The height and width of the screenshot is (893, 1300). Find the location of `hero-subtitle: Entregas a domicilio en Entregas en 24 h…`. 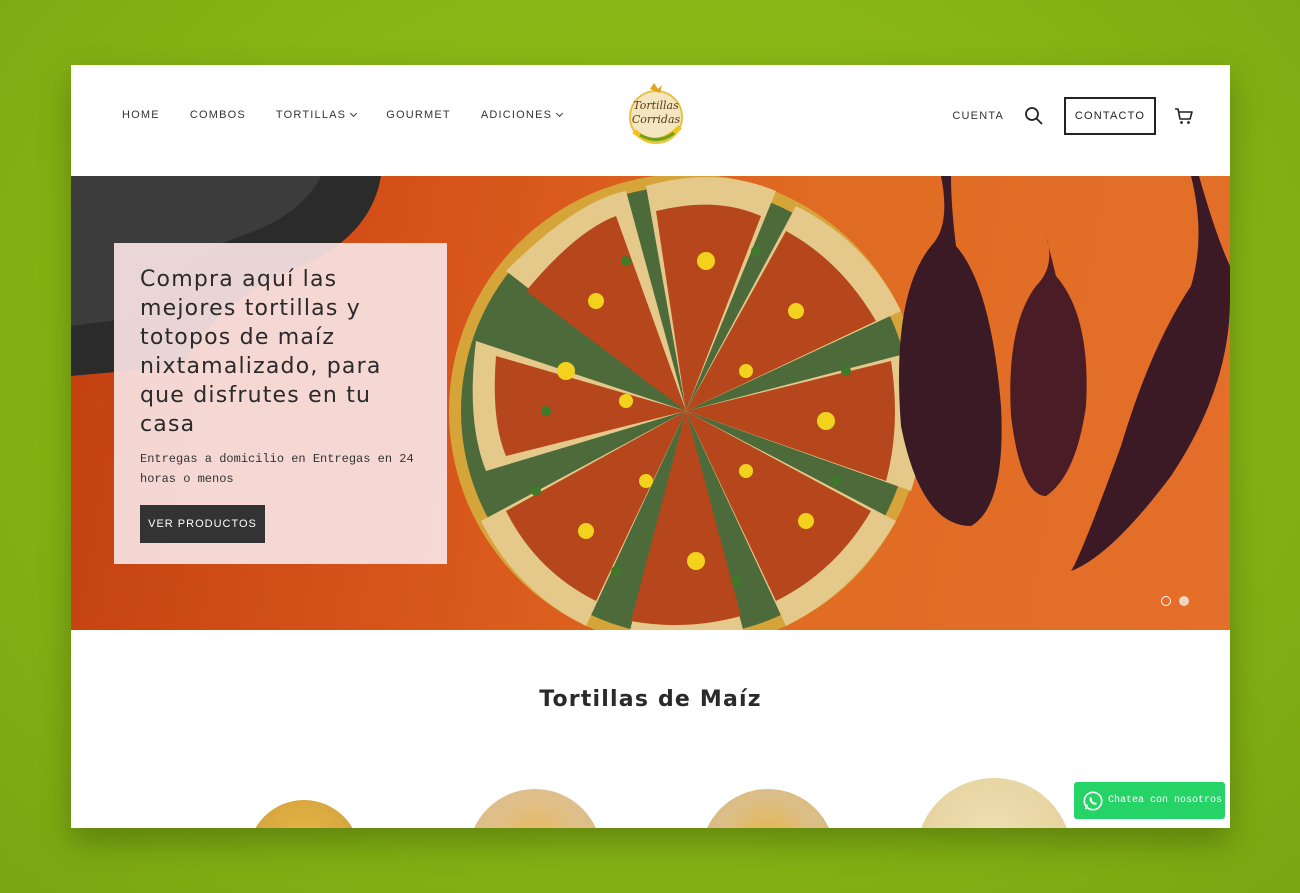

hero-subtitle: Entregas a domicilio en Entregas en 24 h… is located at coordinates (277, 469).